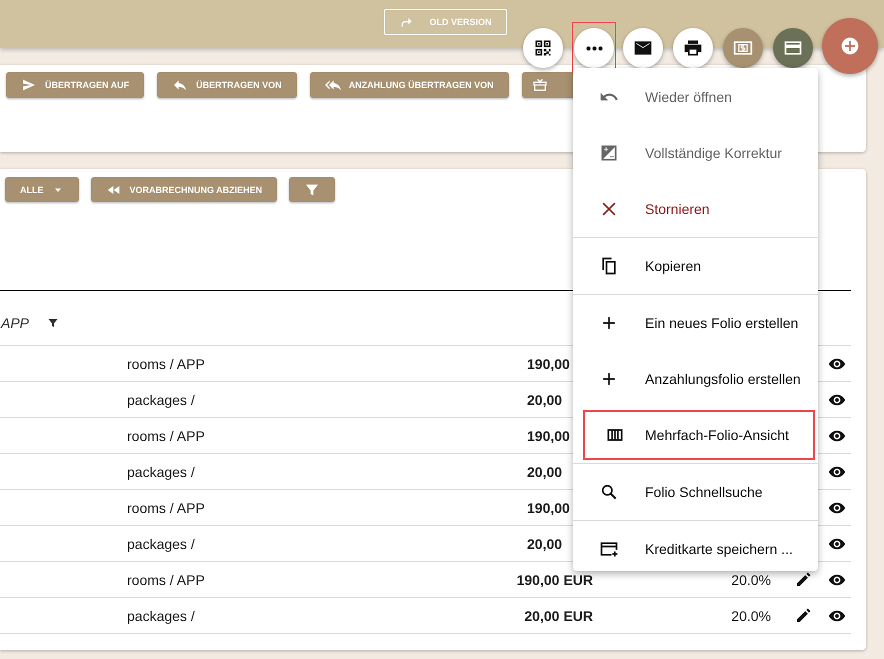 This screenshot has height=659, width=884. I want to click on menu-item: Mehrfach-Folio-Ansicht, so click(699, 435).